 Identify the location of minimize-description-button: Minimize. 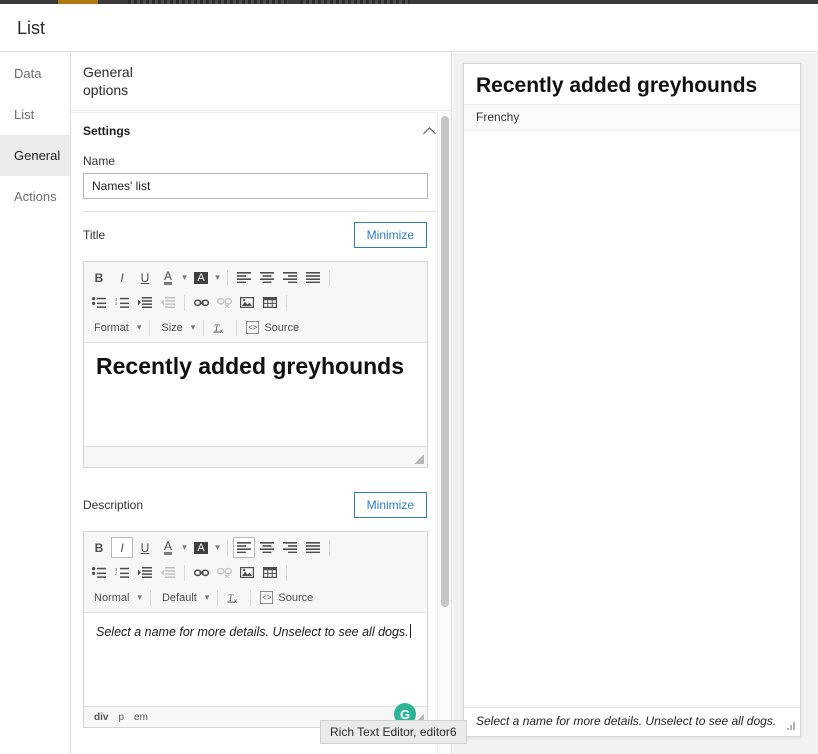
(390, 505).